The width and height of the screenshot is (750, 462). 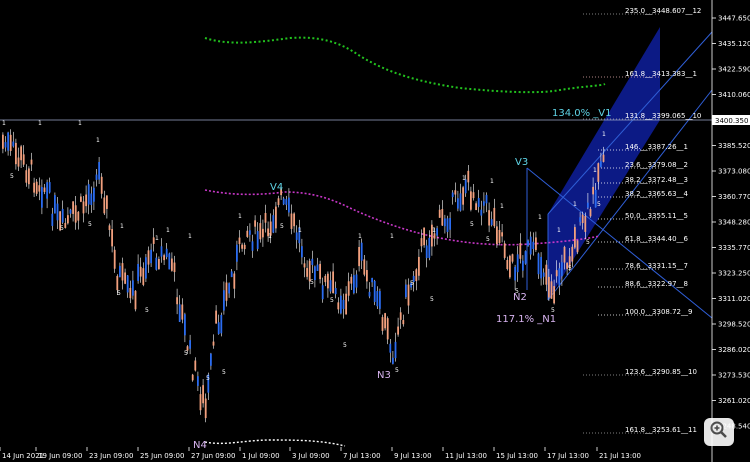 I want to click on fib-level-label: 161.8__3253.61__11, so click(x=661, y=430).